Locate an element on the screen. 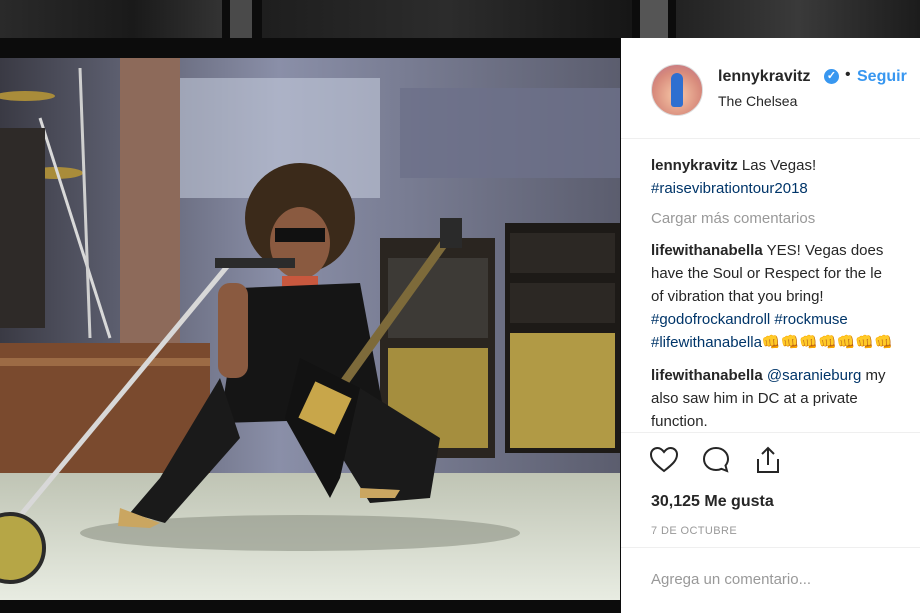 This screenshot has width=920, height=613. caption-username: lennykravitz is located at coordinates (694, 165).